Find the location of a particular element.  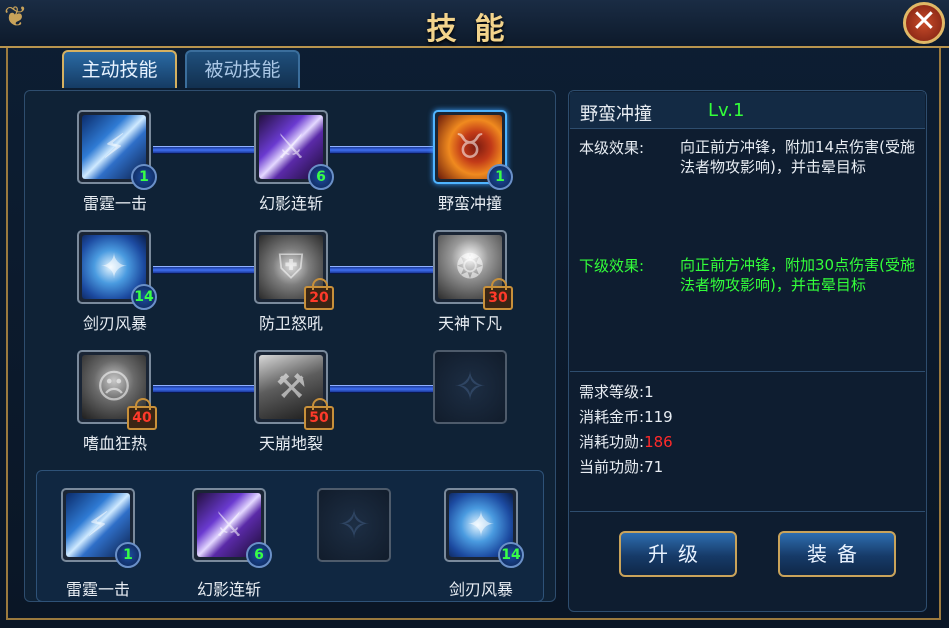

gold-cost-value: 119 is located at coordinates (658, 417).